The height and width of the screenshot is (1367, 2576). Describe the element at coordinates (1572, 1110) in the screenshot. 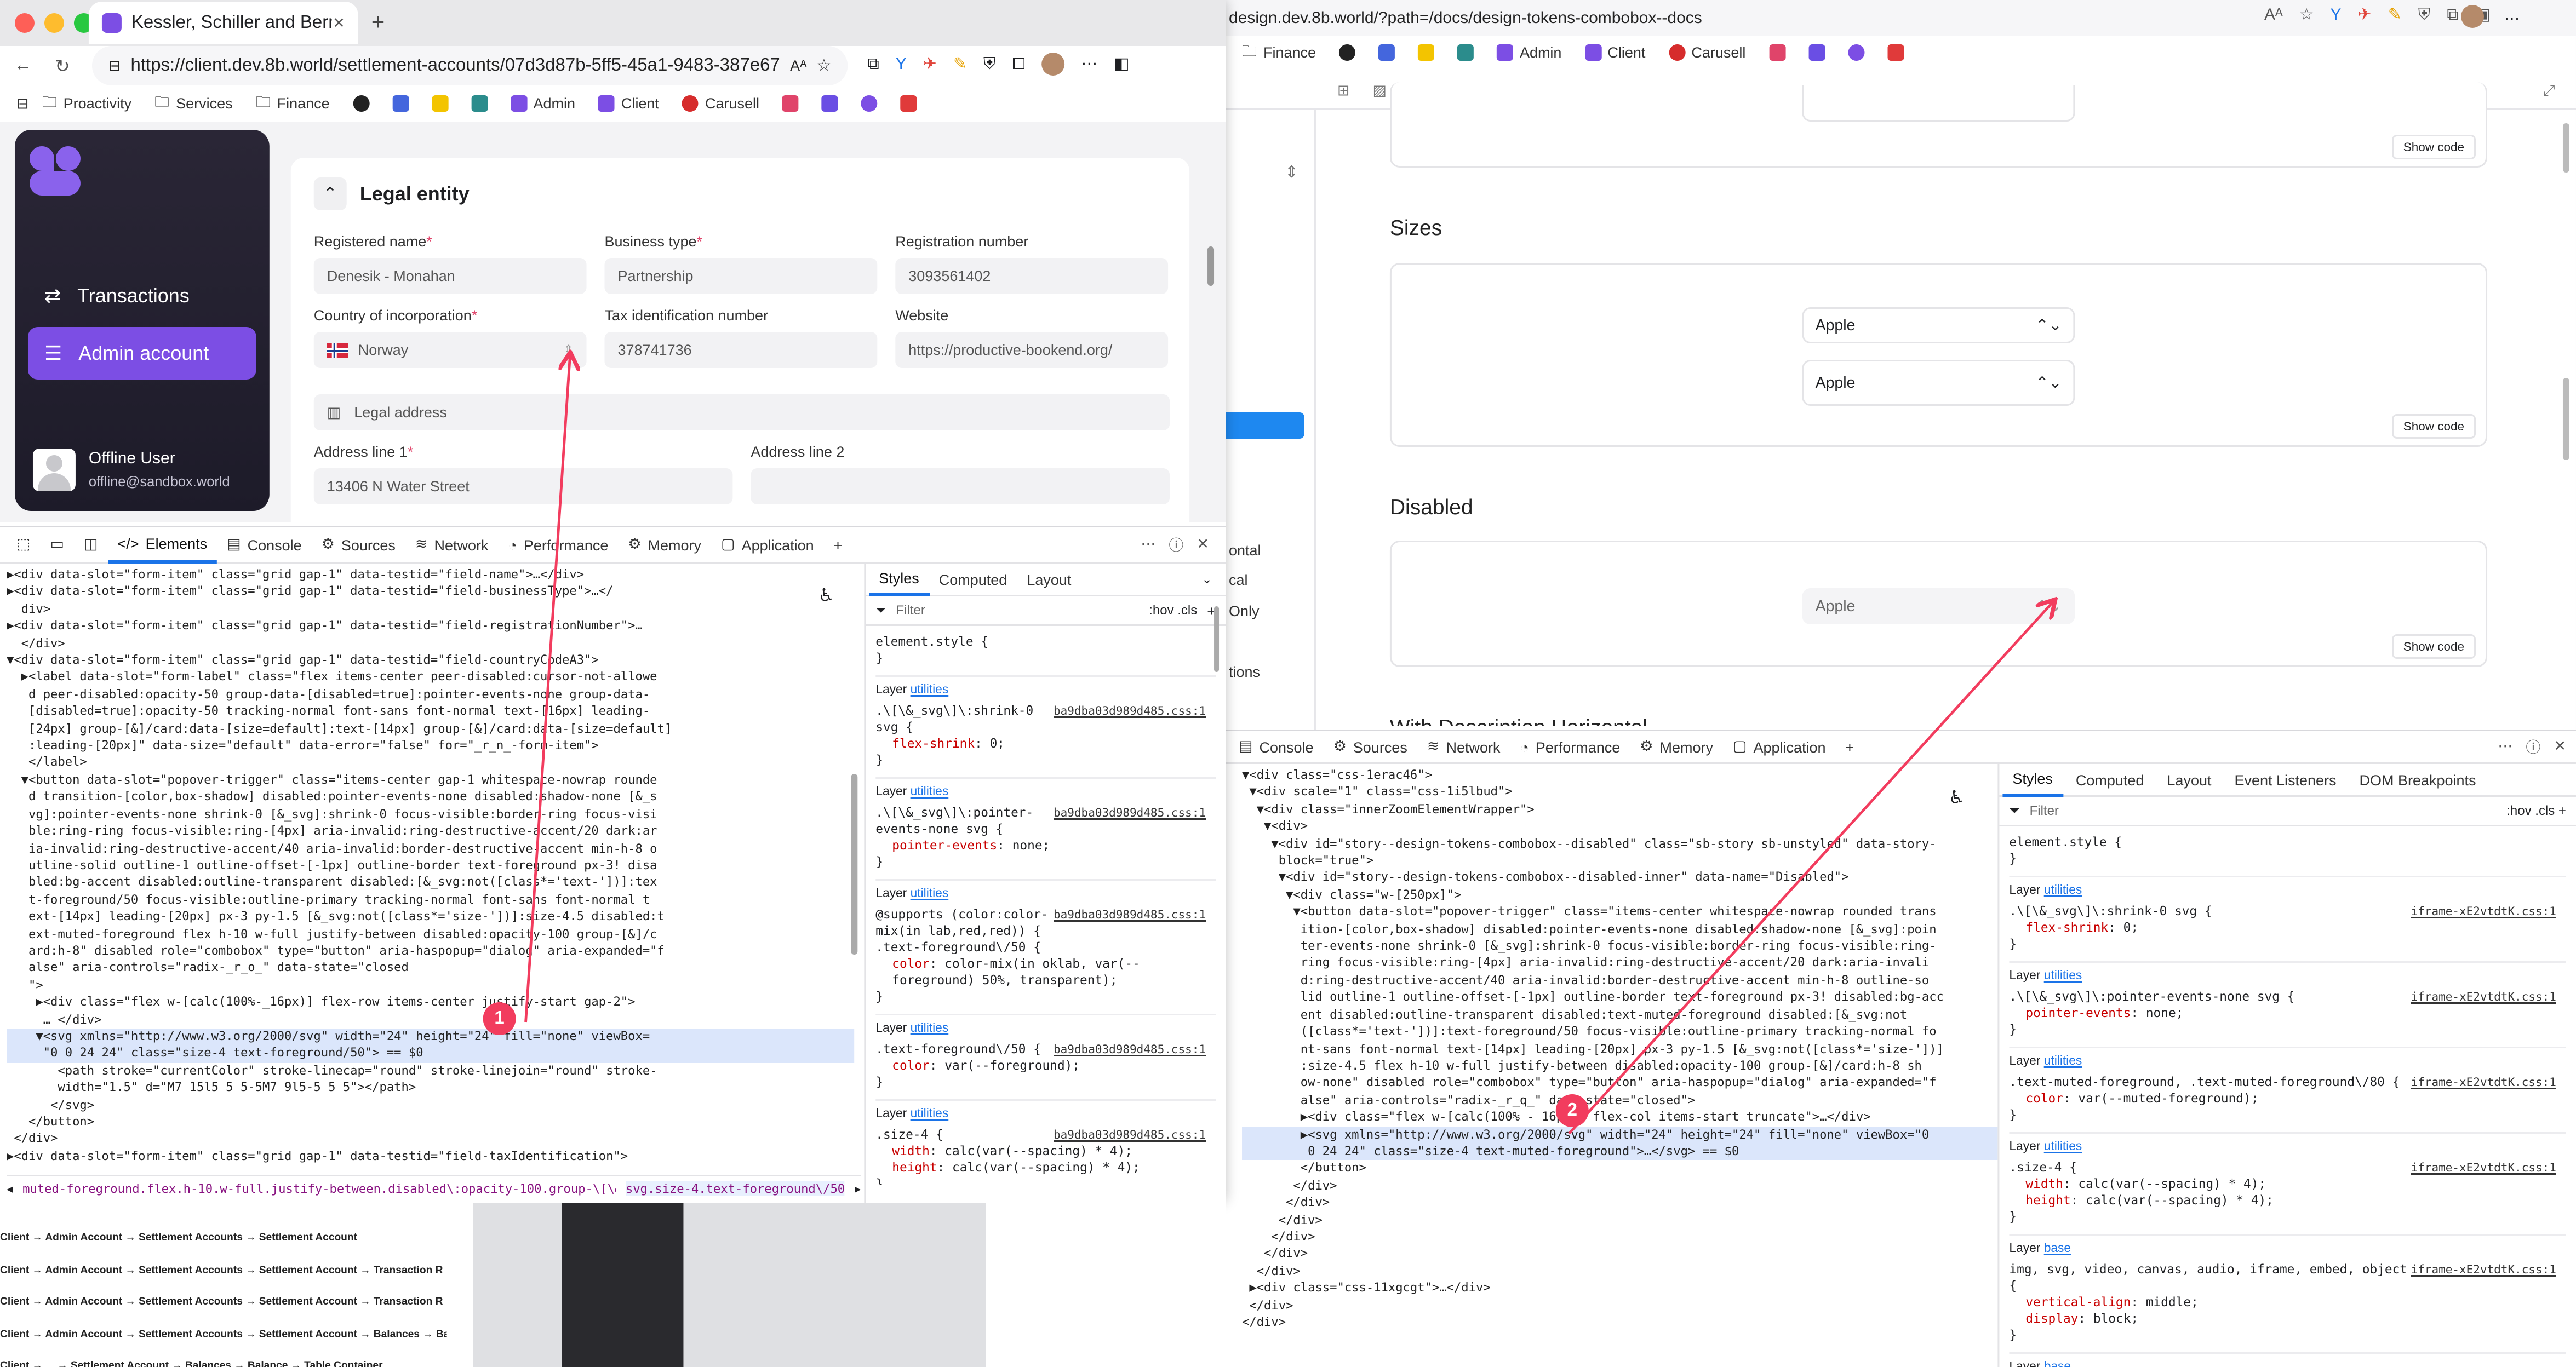

I see `annotation-badge-2: 2` at that location.